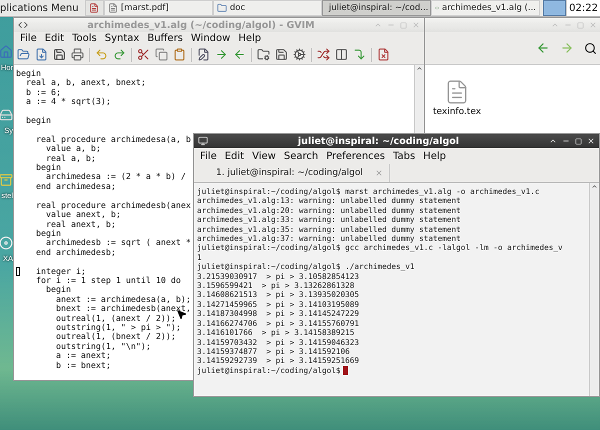  Describe the element at coordinates (101, 54) in the screenshot. I see `undo-icon` at that location.